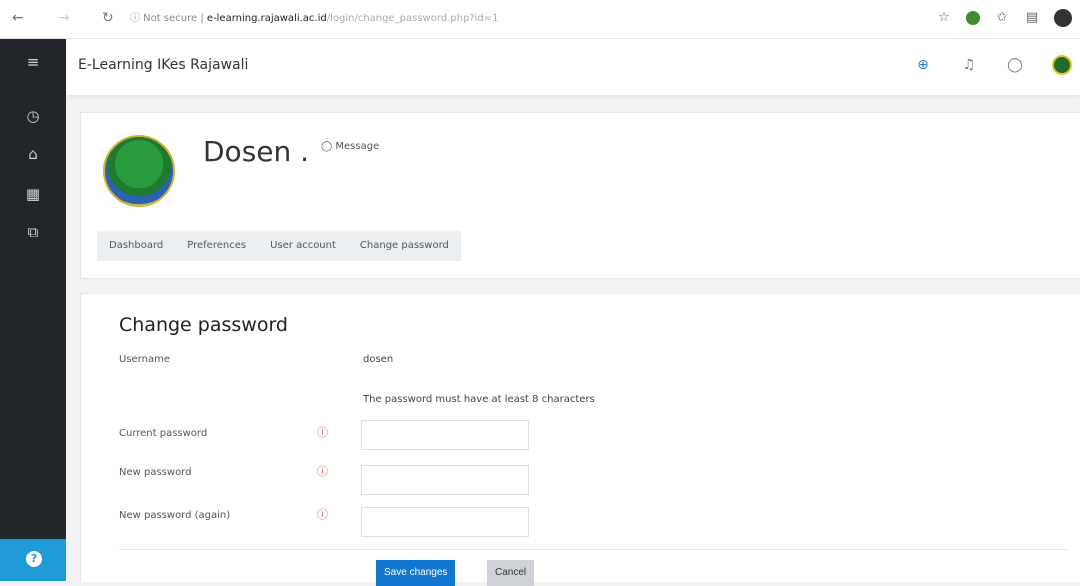 This screenshot has height=586, width=1080. What do you see at coordinates (163, 433) in the screenshot?
I see `current-password-label: Current password` at bounding box center [163, 433].